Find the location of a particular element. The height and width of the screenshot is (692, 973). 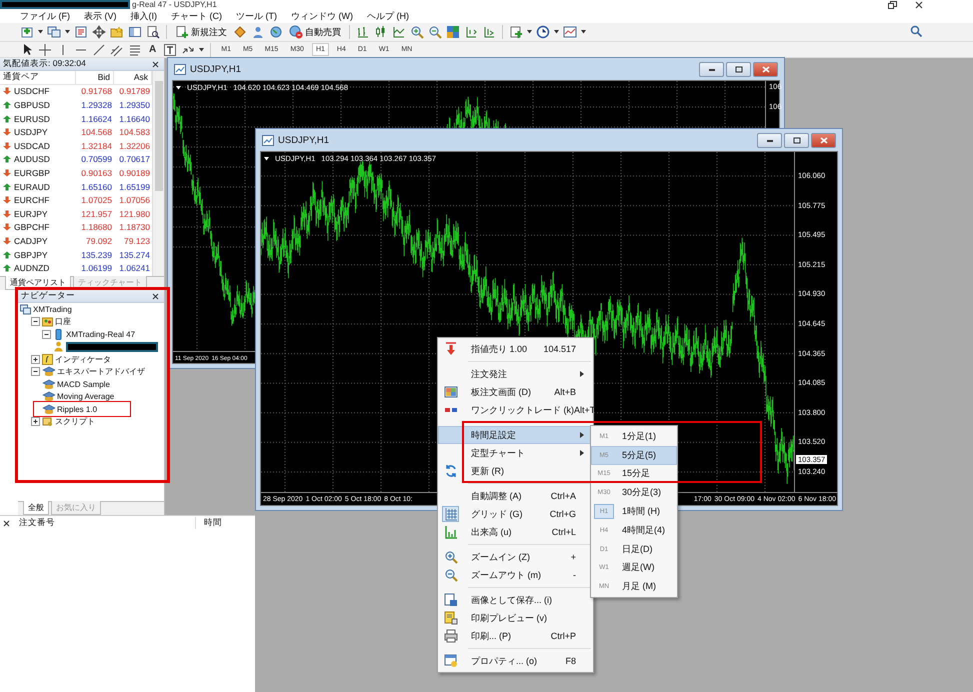

menu-item: 定型チャート is located at coordinates (515, 453).